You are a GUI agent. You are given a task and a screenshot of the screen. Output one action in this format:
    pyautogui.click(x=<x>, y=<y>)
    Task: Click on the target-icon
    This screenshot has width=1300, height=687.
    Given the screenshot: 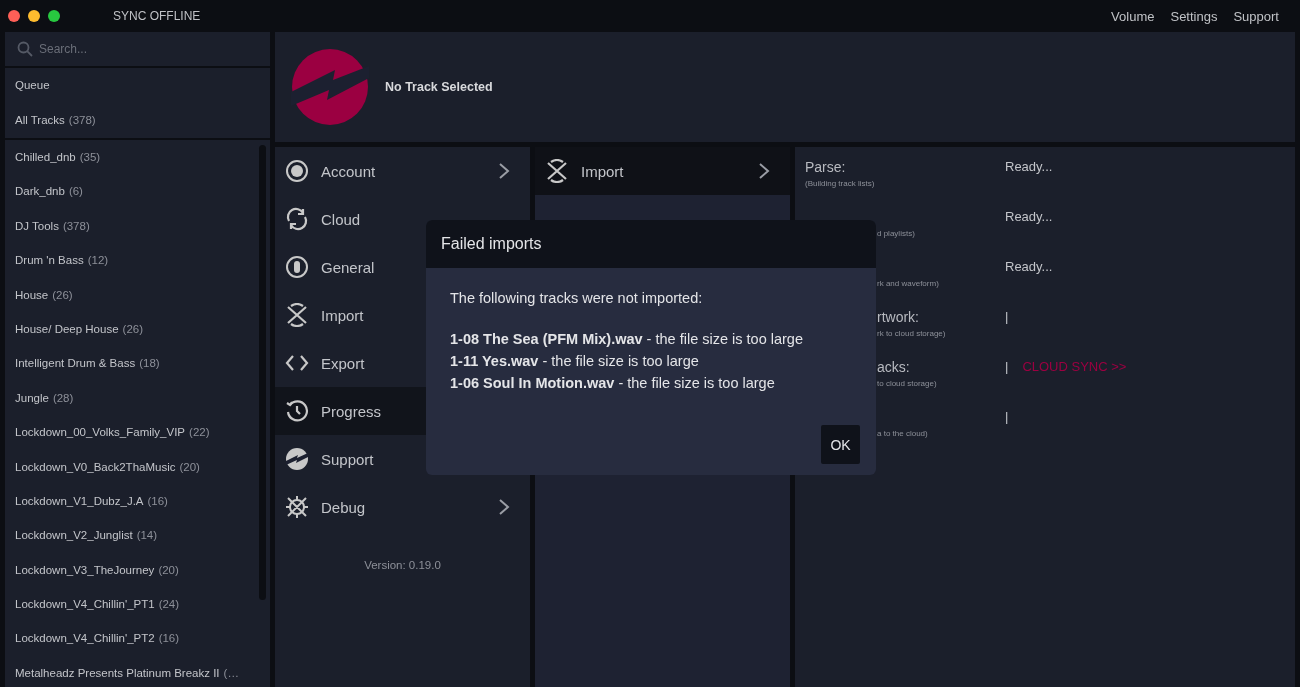 What is the action you would take?
    pyautogui.click(x=297, y=171)
    